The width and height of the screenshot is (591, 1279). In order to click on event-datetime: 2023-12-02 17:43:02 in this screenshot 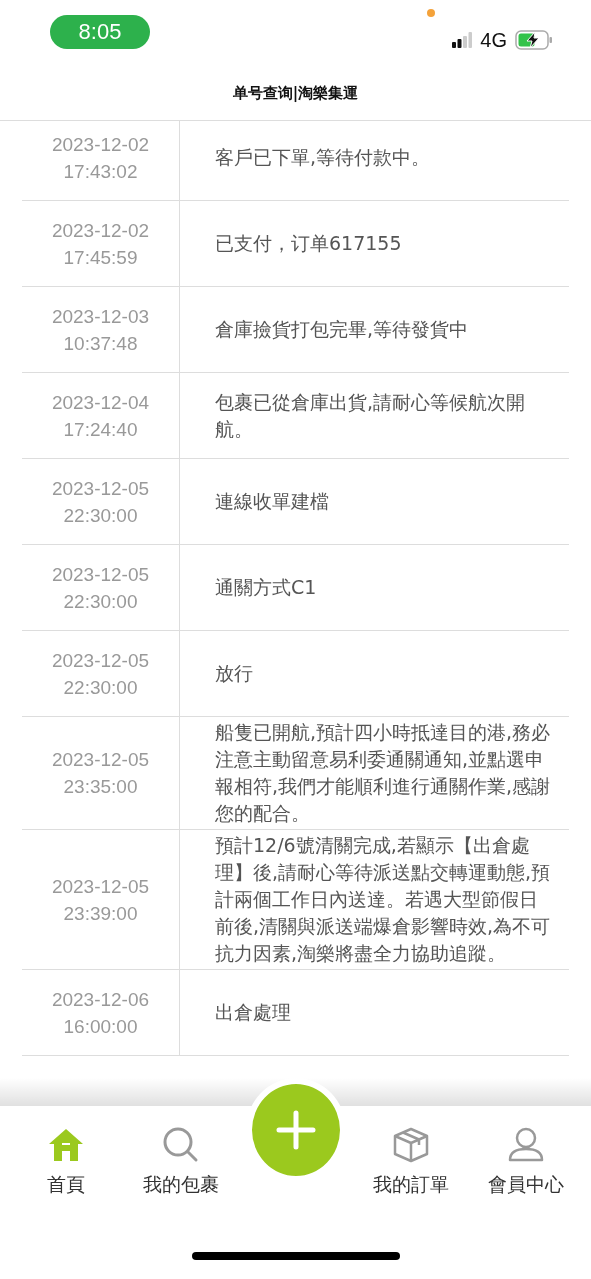, I will do `click(101, 160)`.